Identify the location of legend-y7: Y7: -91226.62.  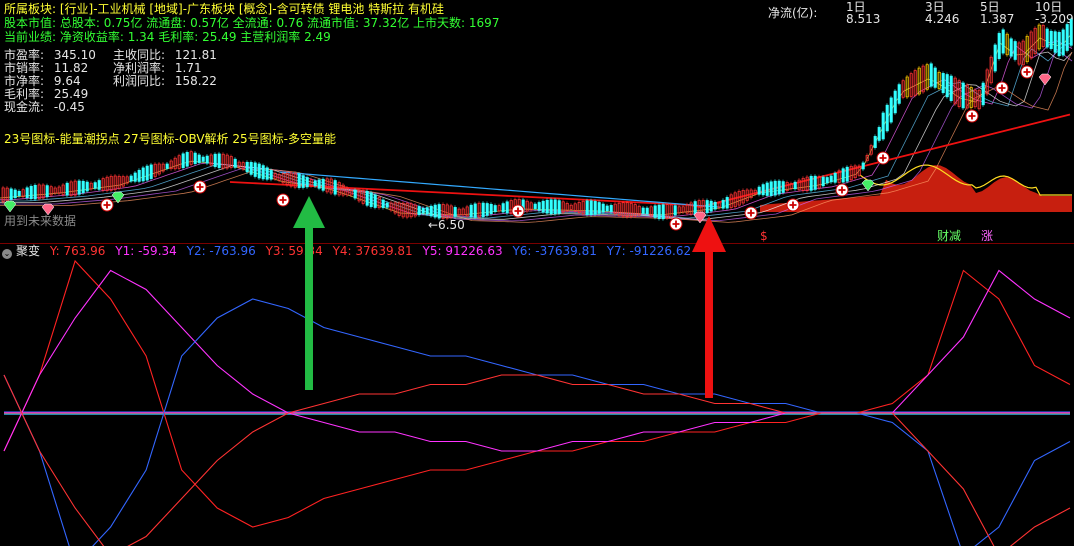
(649, 251).